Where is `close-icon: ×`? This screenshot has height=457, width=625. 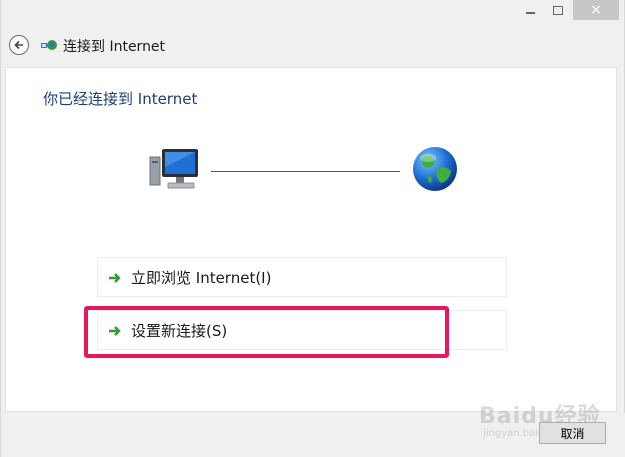 close-icon: × is located at coordinates (596, 10).